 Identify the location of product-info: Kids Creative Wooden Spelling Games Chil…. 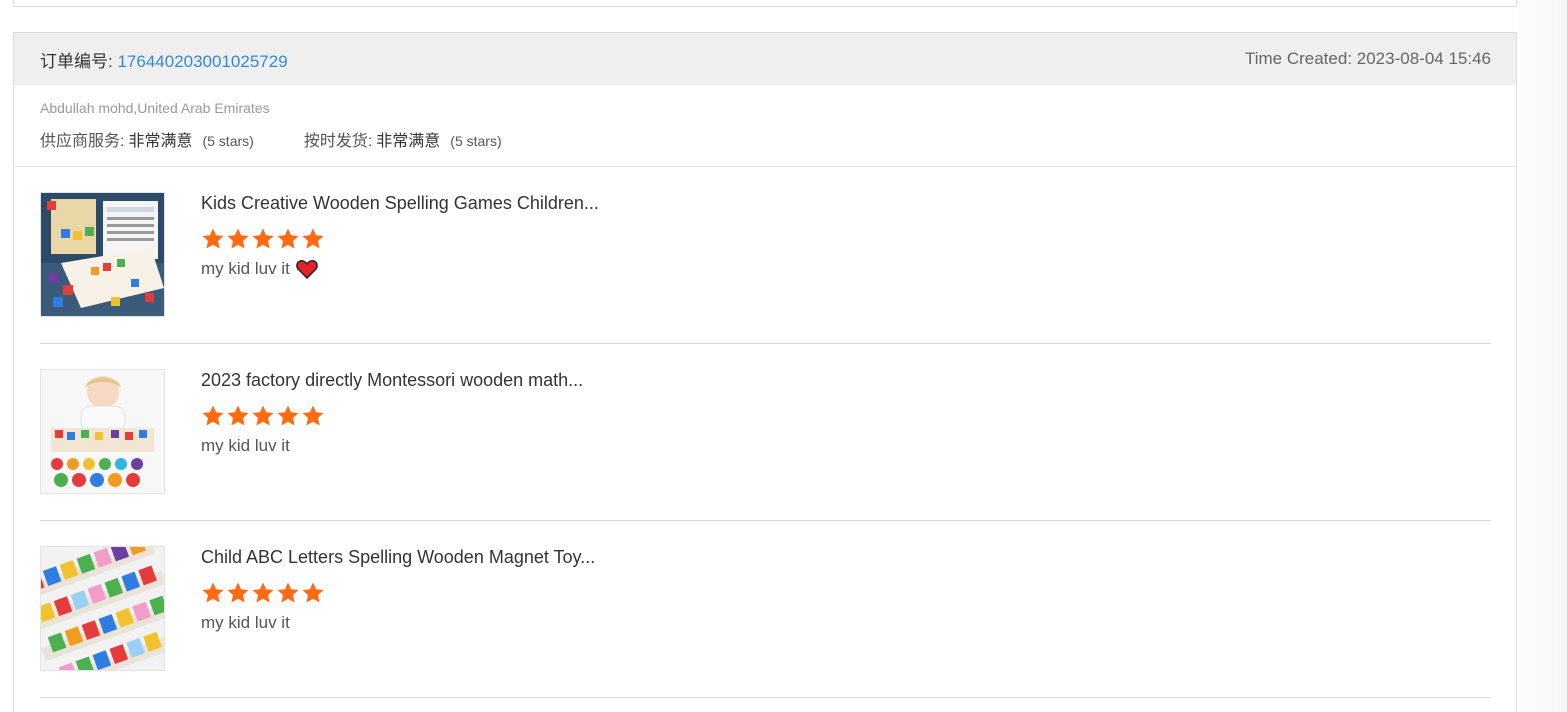
(400, 255).